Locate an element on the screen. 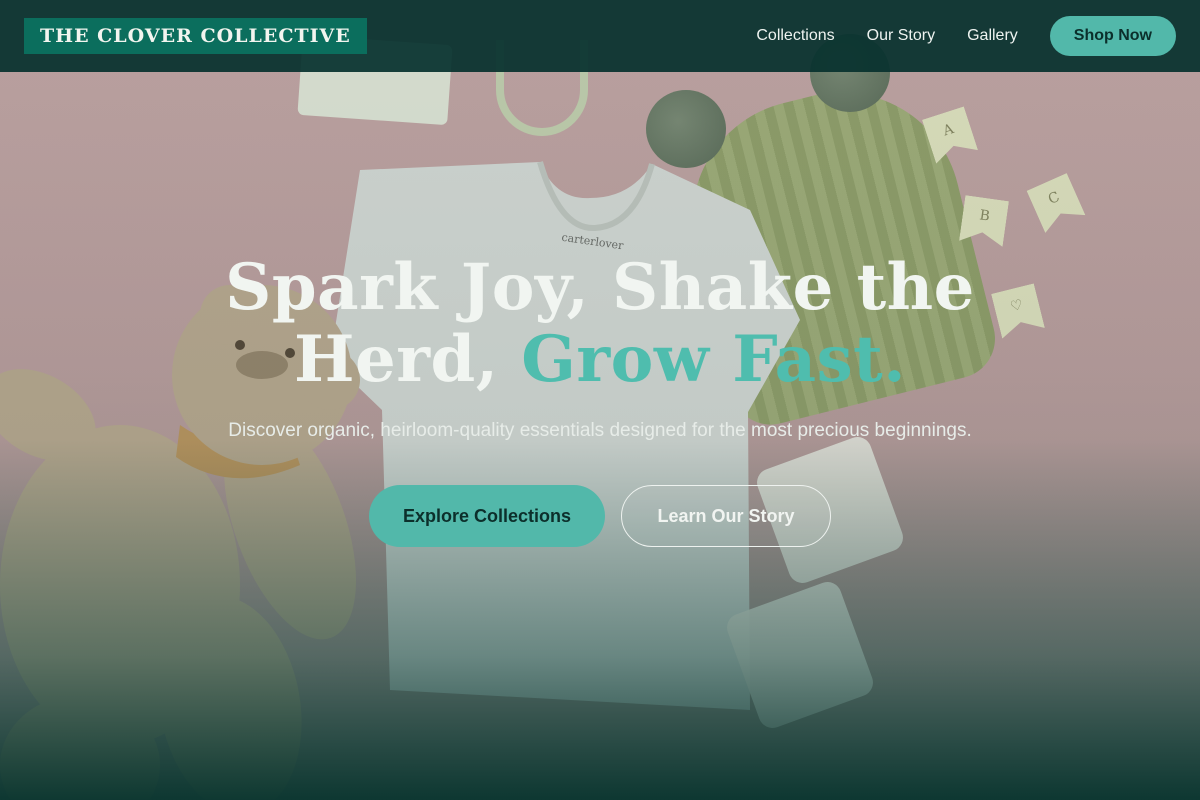  hero-headline: Spark Joy, Shake the Herd, Grow Fast. is located at coordinates (600, 324).